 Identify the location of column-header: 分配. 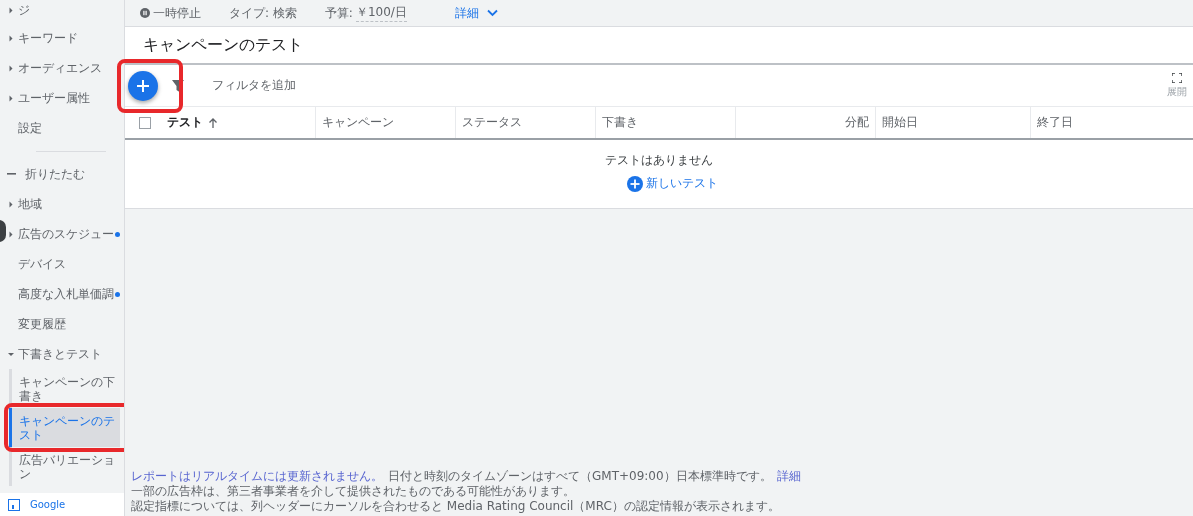
(857, 122).